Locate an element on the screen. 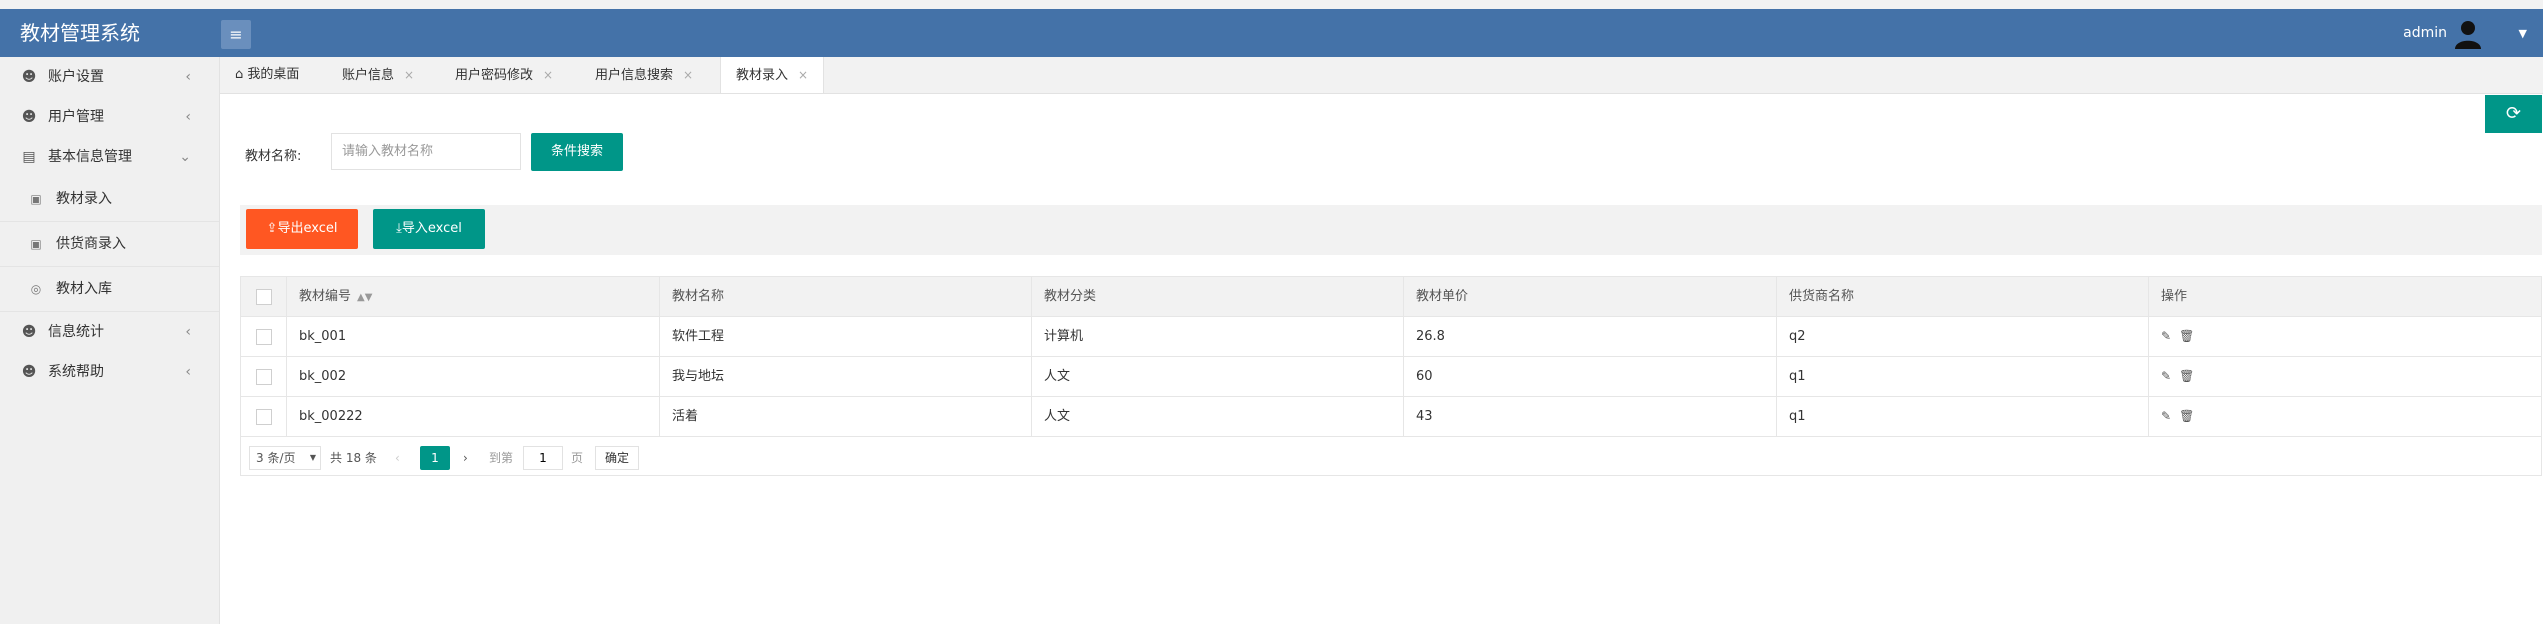 The image size is (2543, 624). search-label: 教材名称: is located at coordinates (273, 156).